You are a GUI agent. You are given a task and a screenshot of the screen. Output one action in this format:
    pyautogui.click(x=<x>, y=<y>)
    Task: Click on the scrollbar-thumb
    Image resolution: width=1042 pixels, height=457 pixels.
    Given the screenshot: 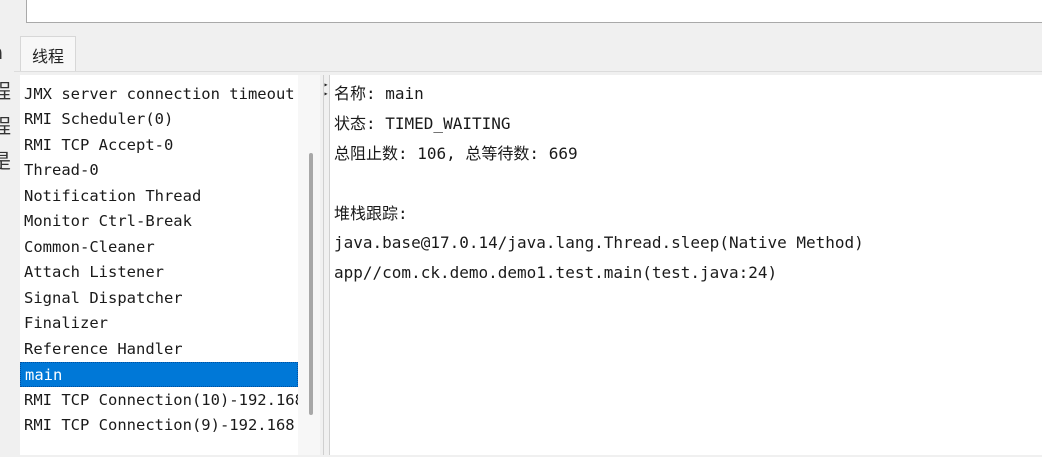 What is the action you would take?
    pyautogui.click(x=311, y=284)
    